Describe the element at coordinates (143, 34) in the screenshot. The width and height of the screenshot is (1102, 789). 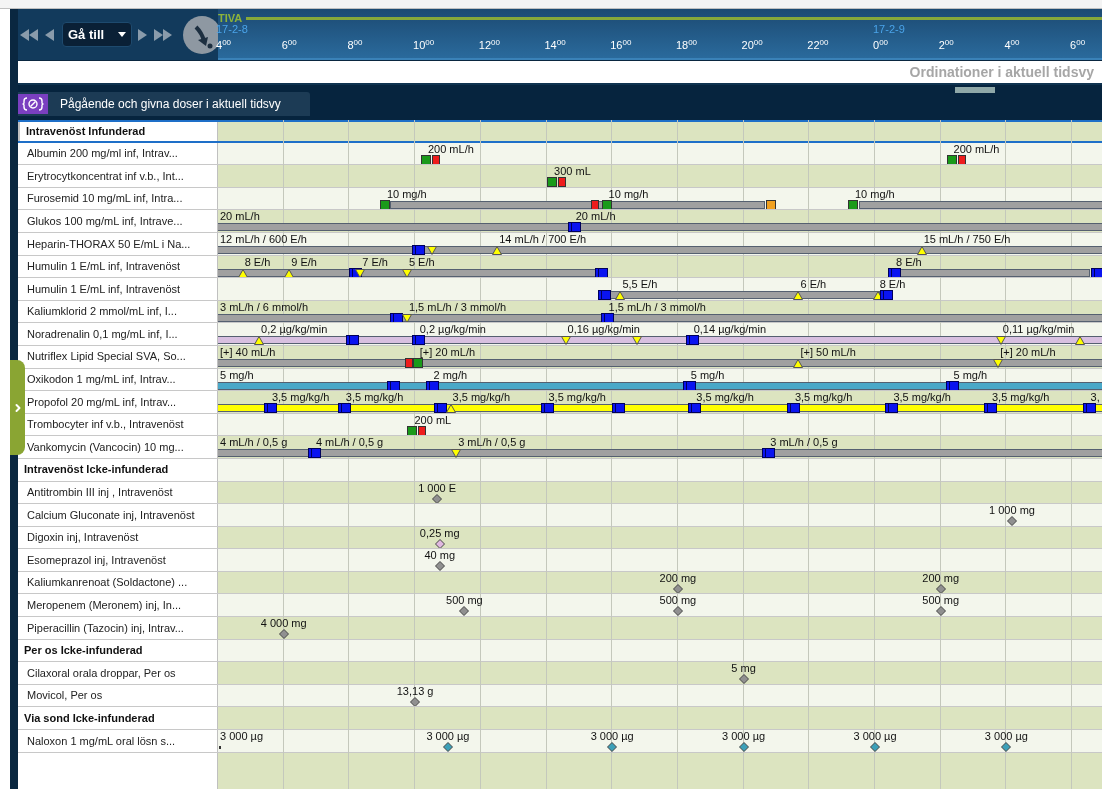
I see `forward-icon` at that location.